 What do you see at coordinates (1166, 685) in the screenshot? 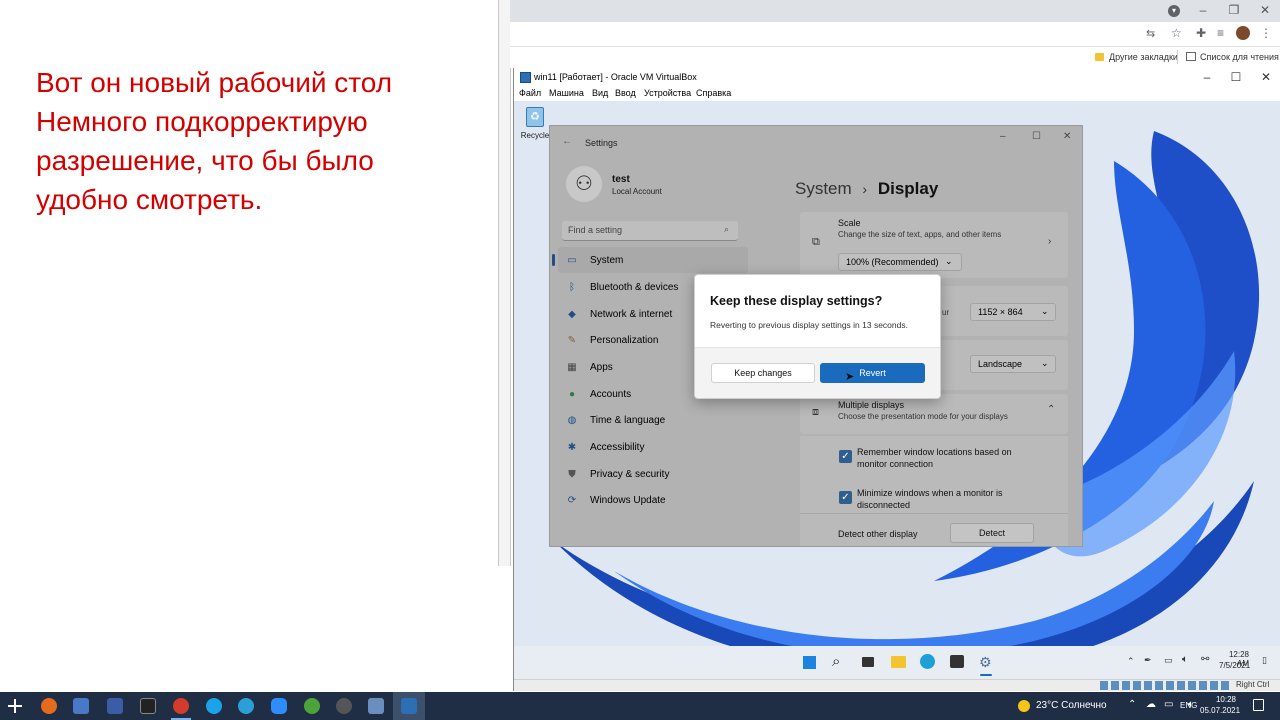
I see `device-status-icons` at bounding box center [1166, 685].